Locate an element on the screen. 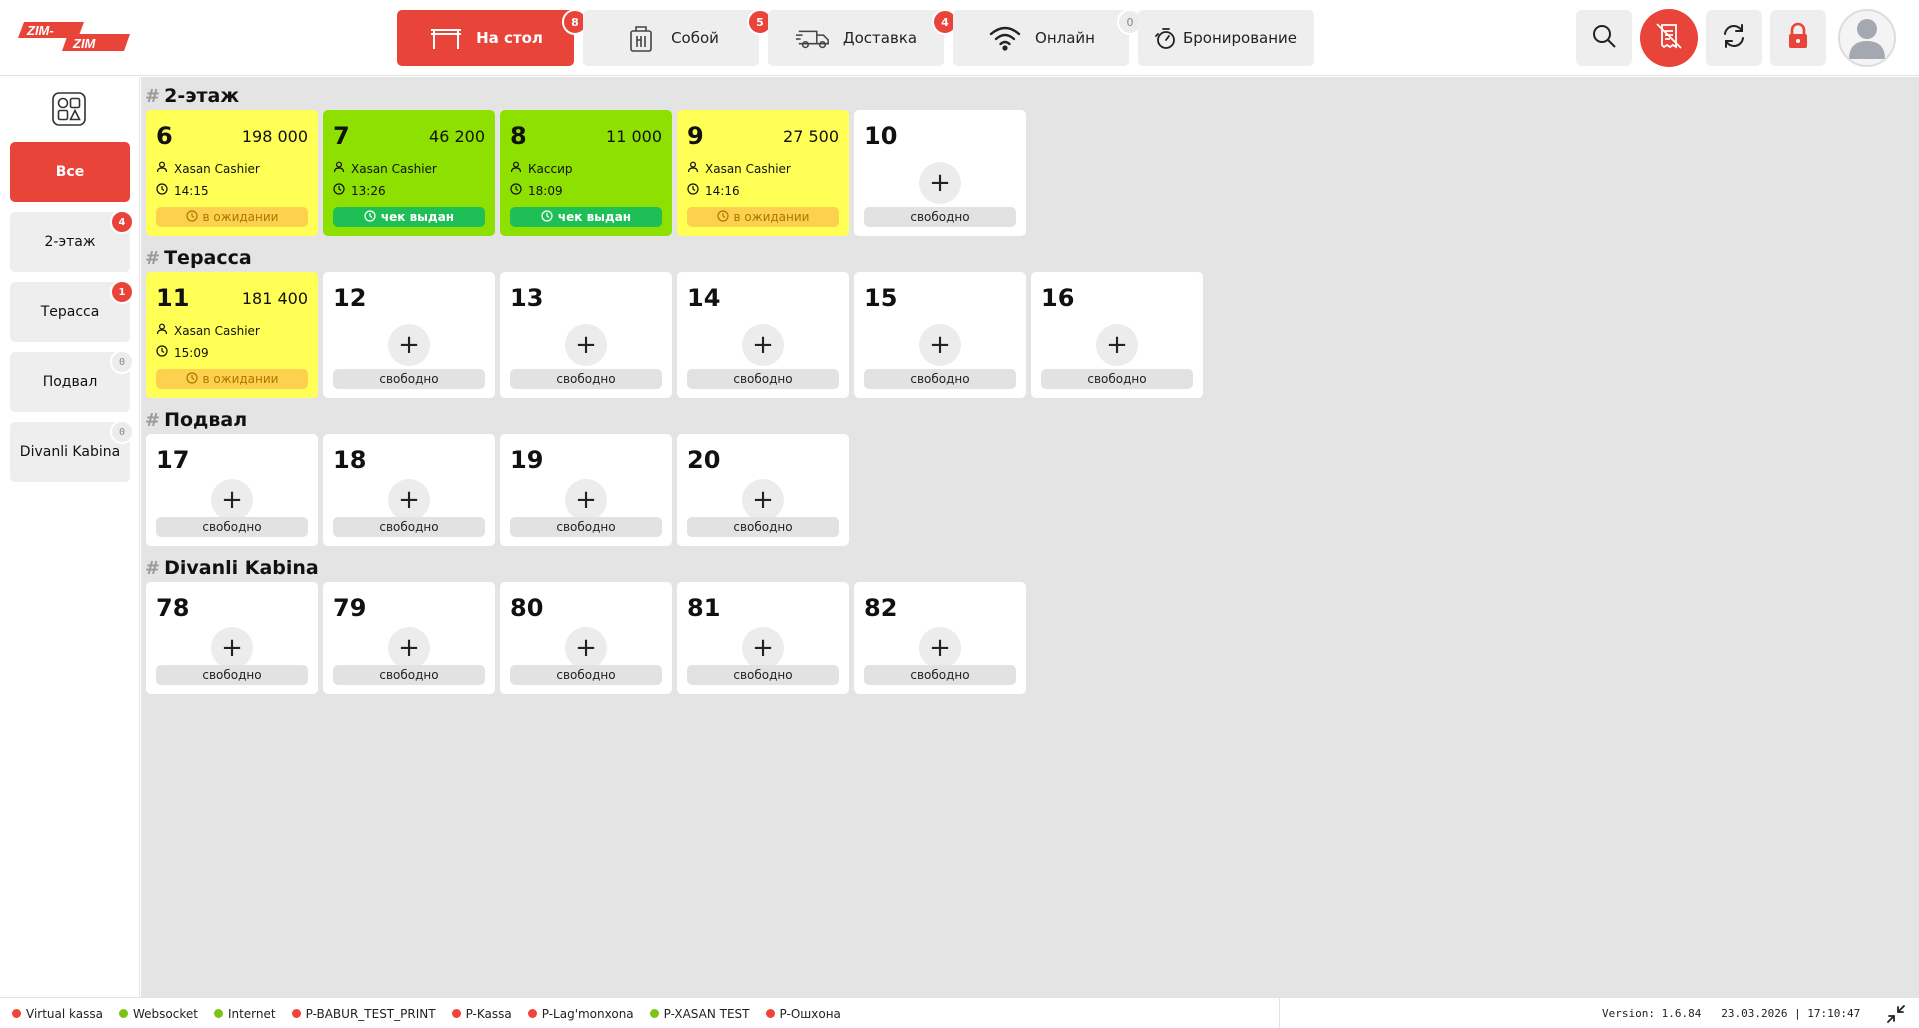 The width and height of the screenshot is (1919, 1028). zim-zim-logo: ZIM- ZIM is located at coordinates (75, 36).